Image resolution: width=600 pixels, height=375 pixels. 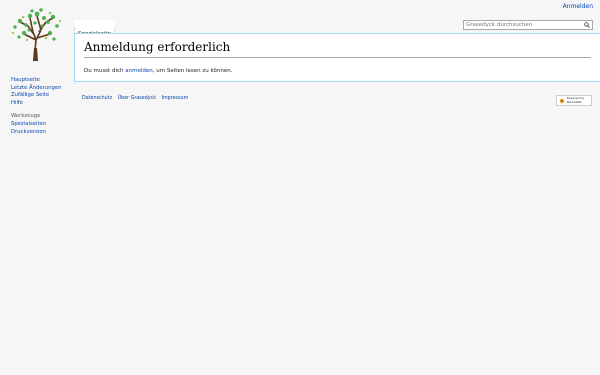 I want to click on mediawiki-logo-icon, so click(x=562, y=100).